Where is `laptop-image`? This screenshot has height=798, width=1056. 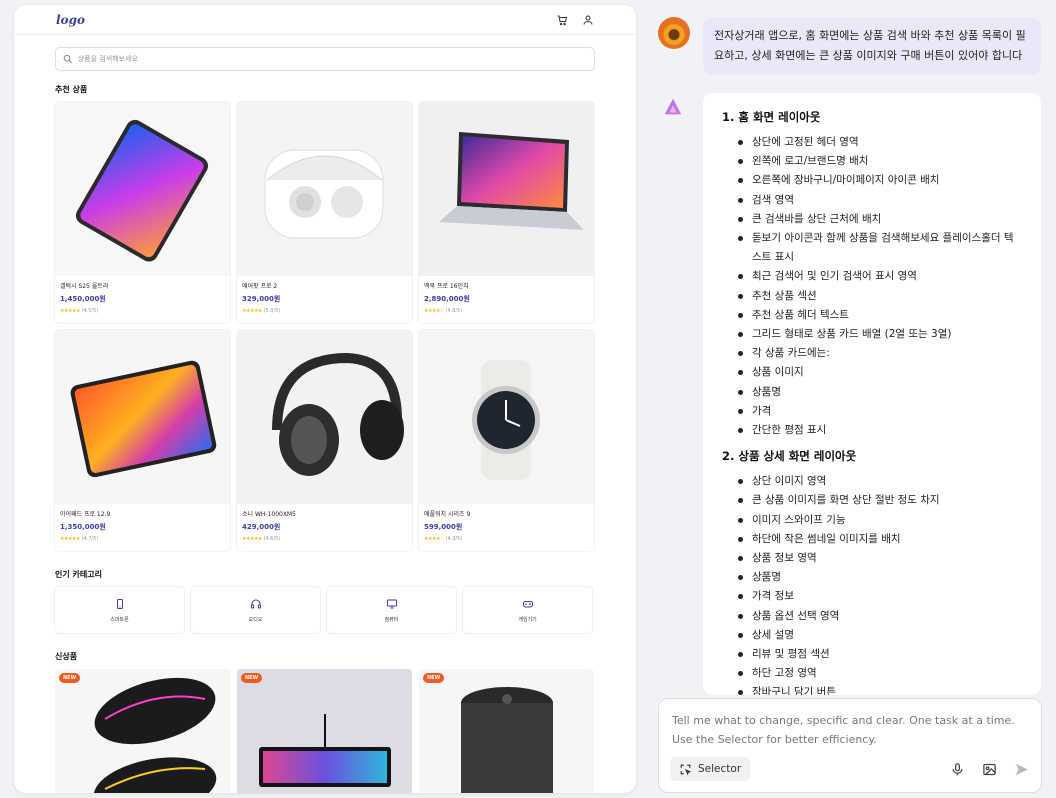
laptop-image is located at coordinates (506, 189).